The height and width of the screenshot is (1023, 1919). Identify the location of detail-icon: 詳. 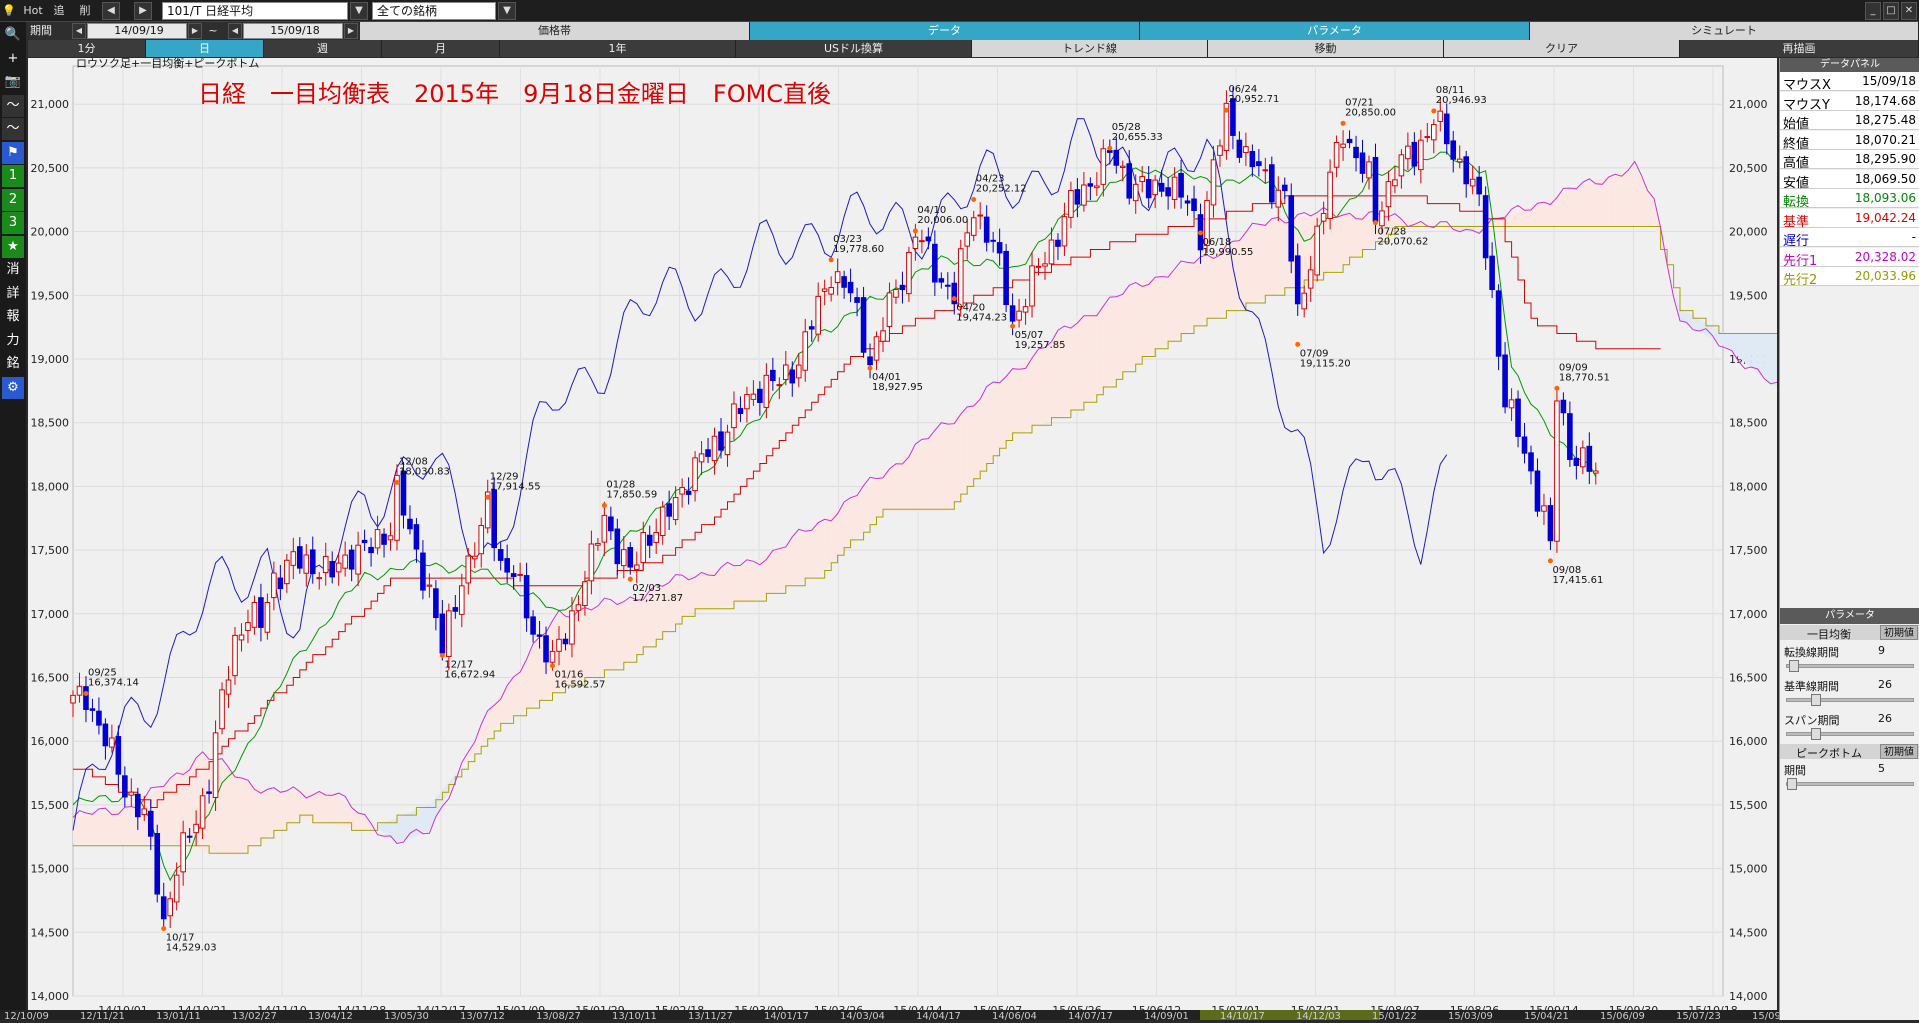
(13, 293).